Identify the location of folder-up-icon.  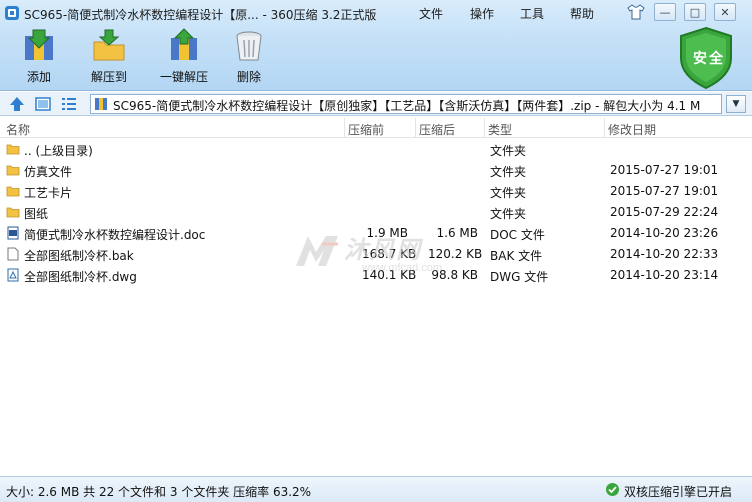
(13, 149).